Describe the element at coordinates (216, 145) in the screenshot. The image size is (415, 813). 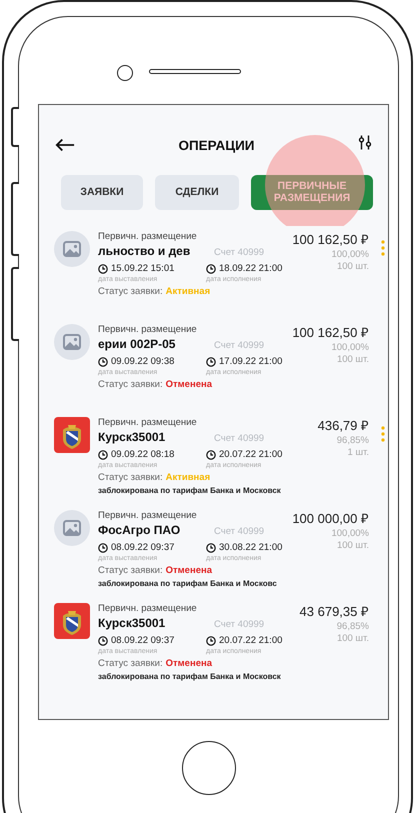
I see `screen-title: ОПЕРАЦИИ` at that location.